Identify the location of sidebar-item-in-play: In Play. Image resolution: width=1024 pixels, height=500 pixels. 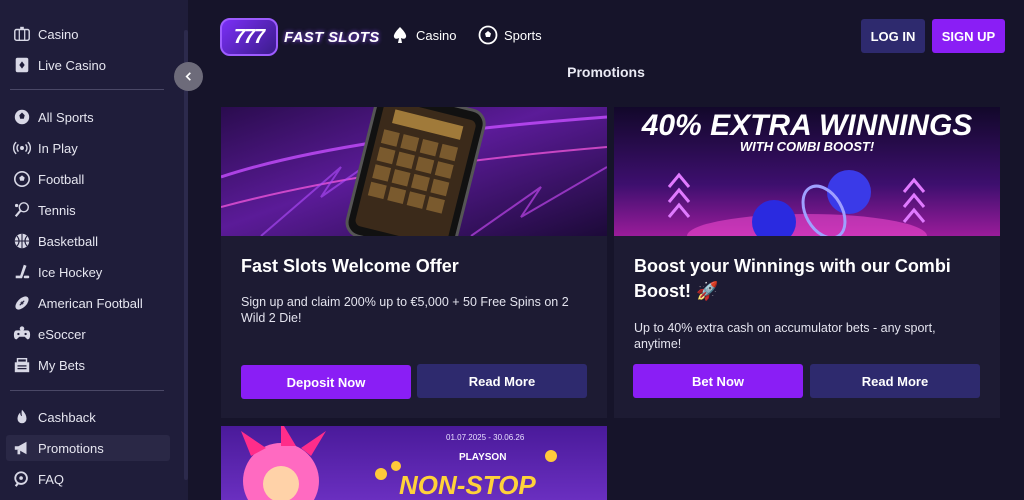
(88, 148).